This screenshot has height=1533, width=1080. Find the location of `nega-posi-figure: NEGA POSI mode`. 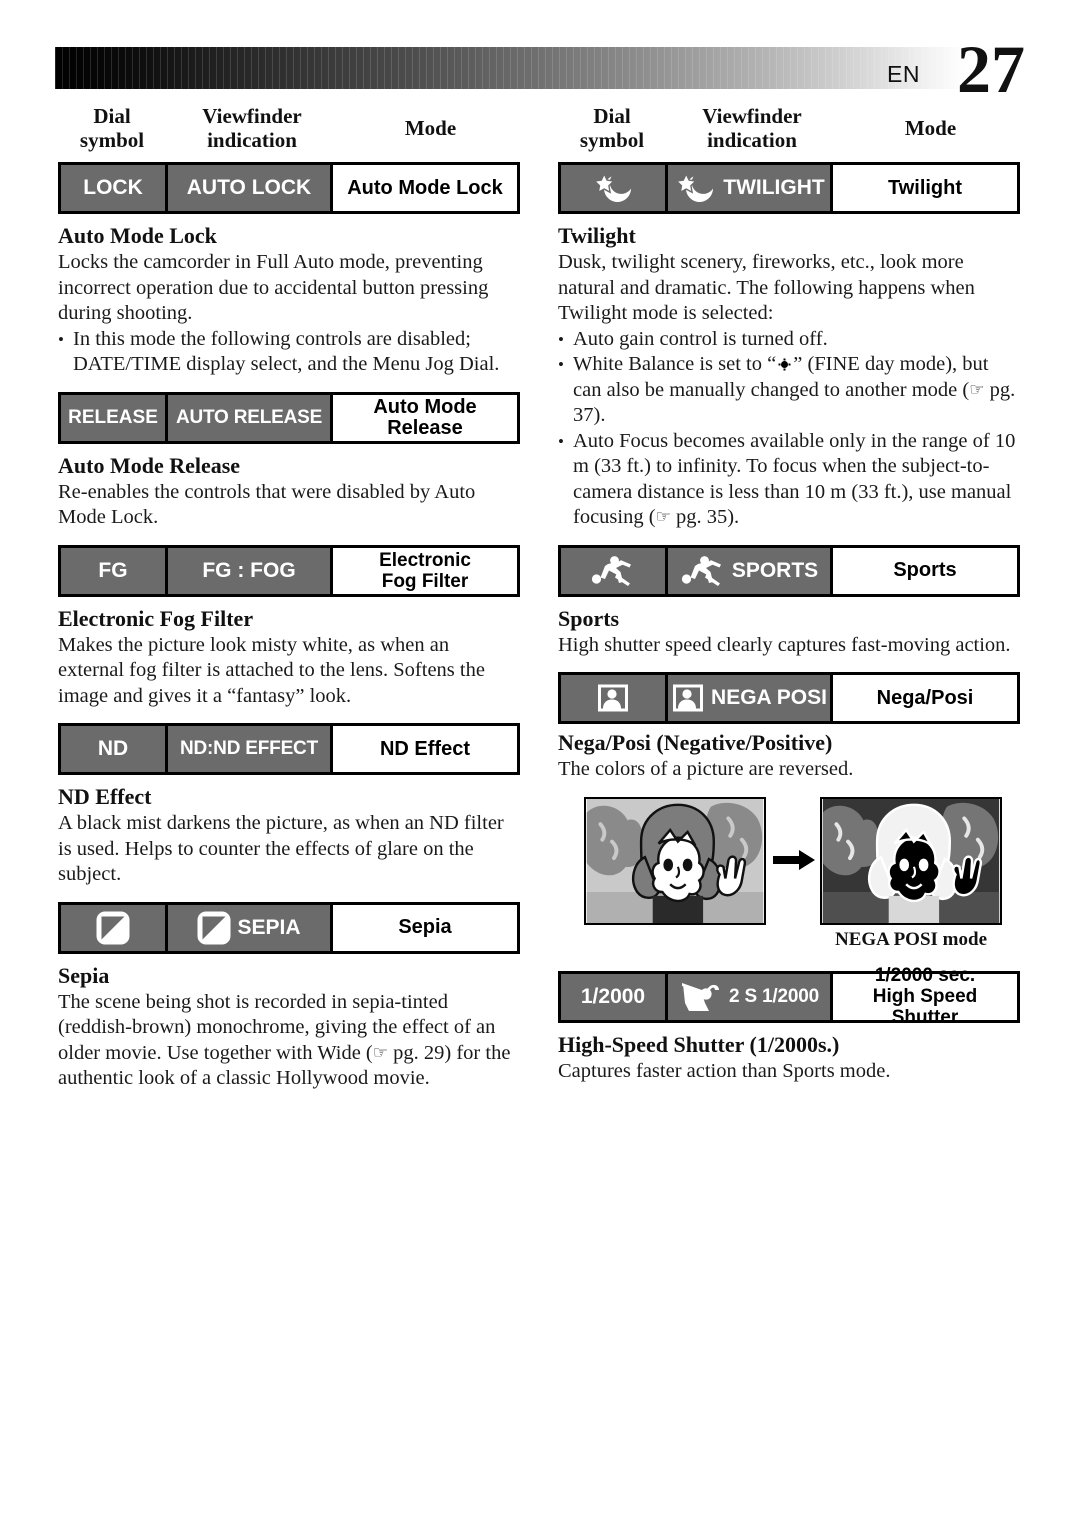

nega-posi-figure: NEGA POSI mode is located at coordinates (790, 873).